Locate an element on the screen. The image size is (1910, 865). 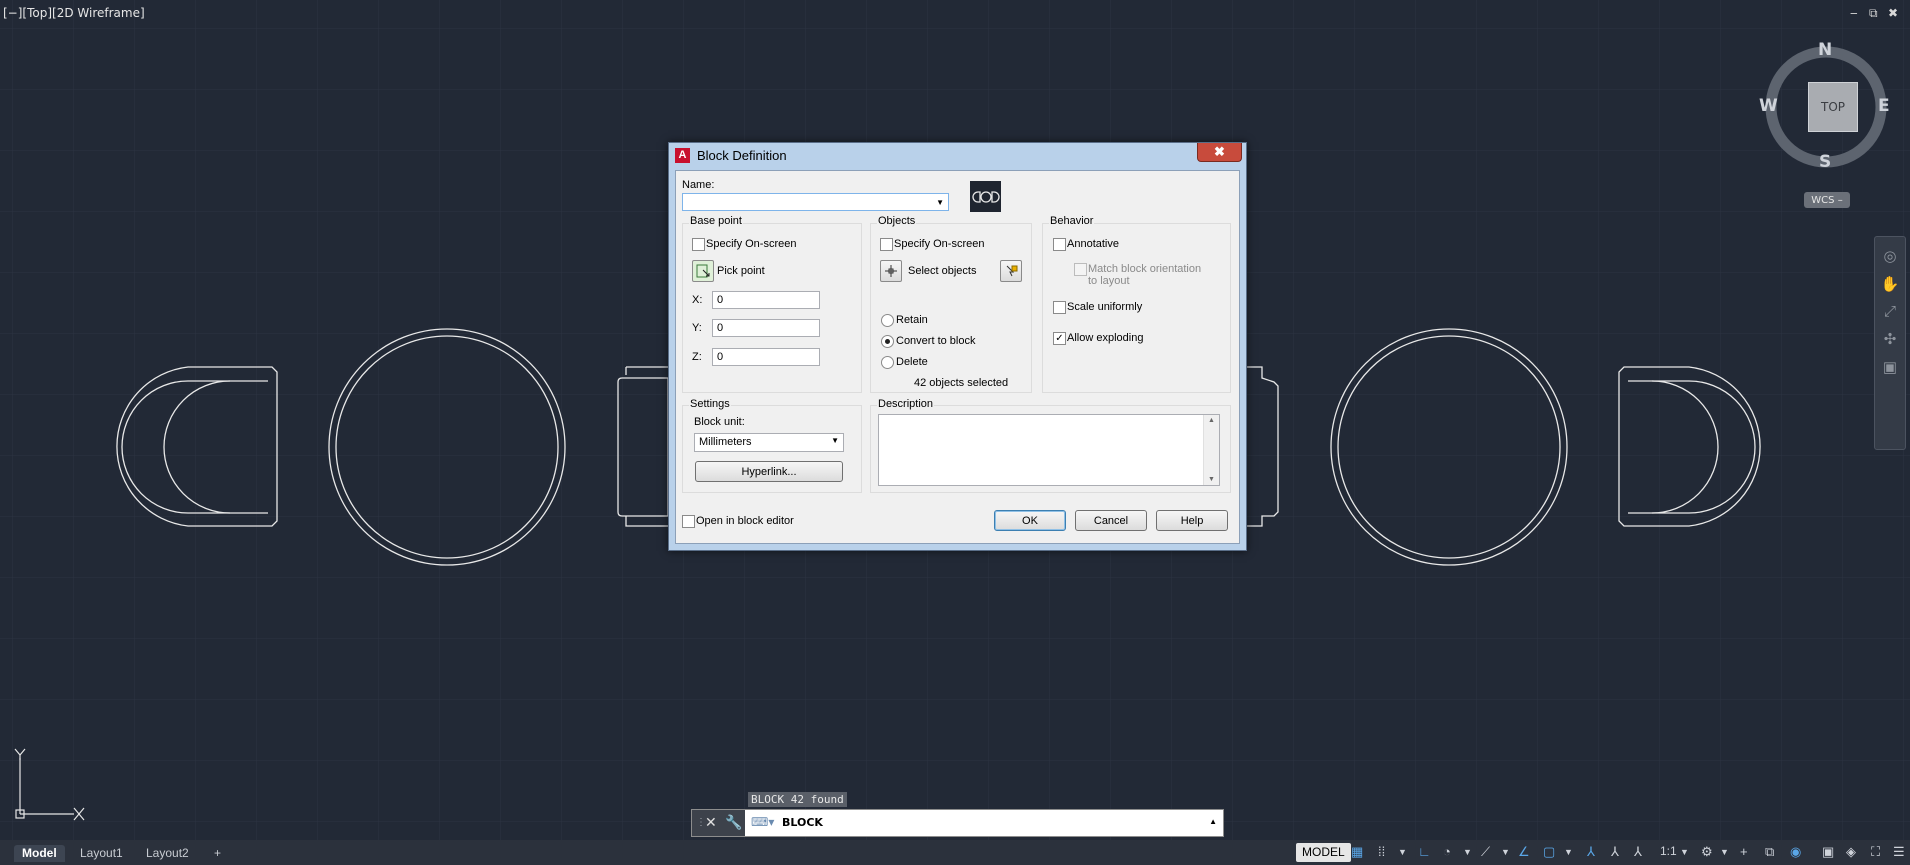
delete-radio is located at coordinates (887, 362).